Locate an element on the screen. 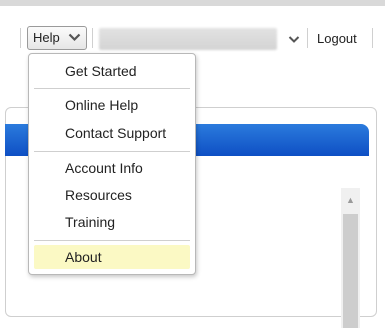 This screenshot has height=328, width=385. menu-item-online-help: Online Help is located at coordinates (112, 105).